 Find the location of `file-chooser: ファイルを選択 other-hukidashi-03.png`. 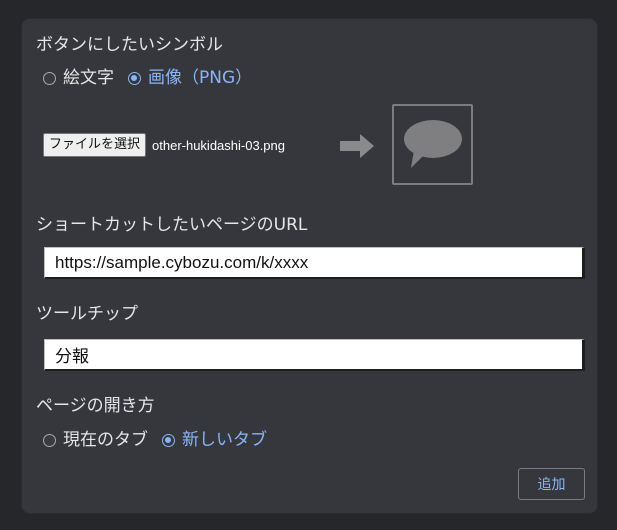

file-chooser: ファイルを選択 other-hukidashi-03.png is located at coordinates (164, 145).